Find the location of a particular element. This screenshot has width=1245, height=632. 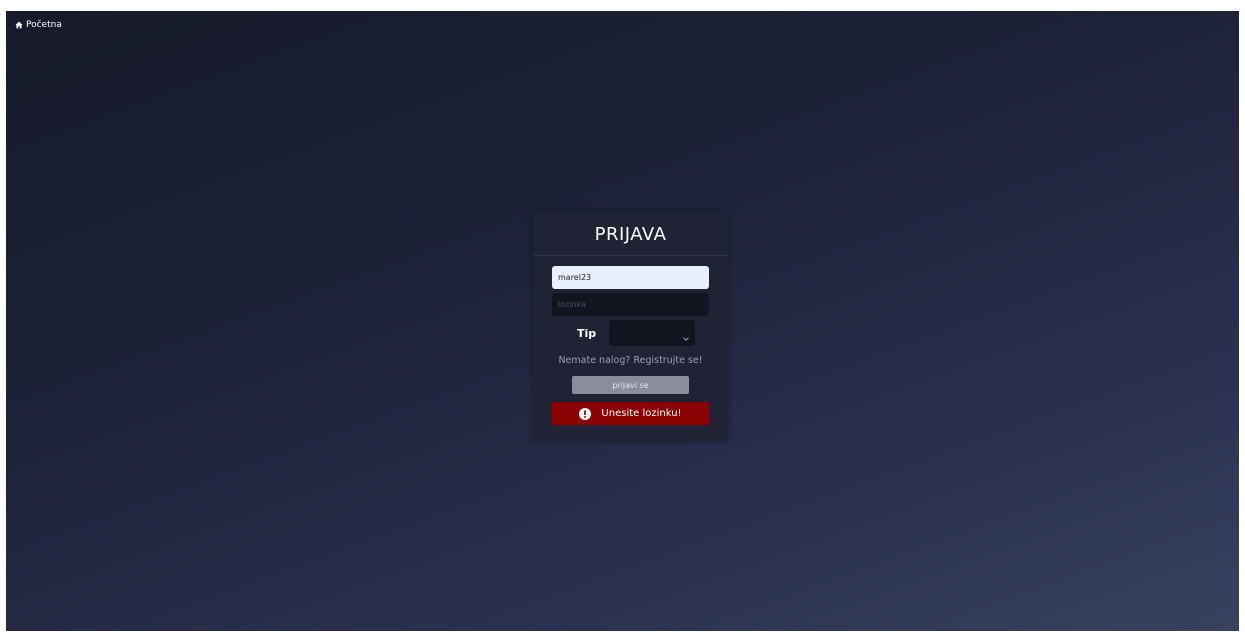

login-title: PRIJAVA is located at coordinates (630, 234).